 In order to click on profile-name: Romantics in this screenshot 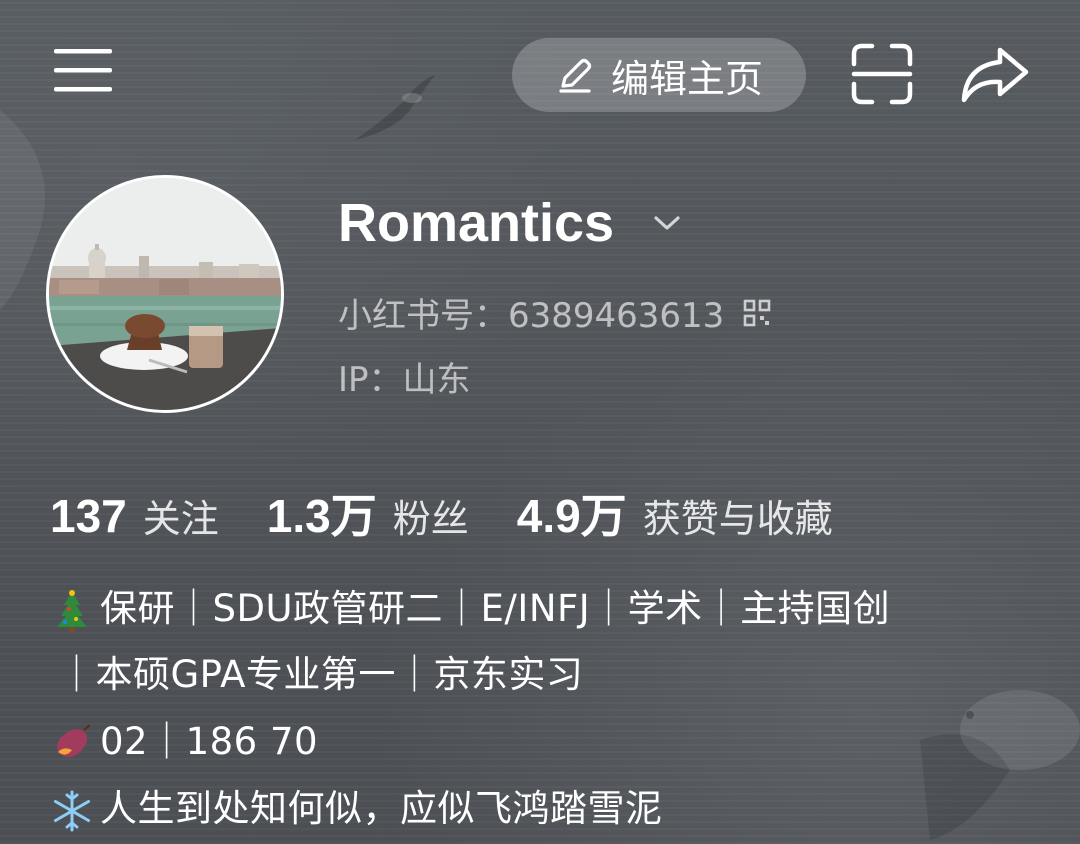, I will do `click(476, 223)`.